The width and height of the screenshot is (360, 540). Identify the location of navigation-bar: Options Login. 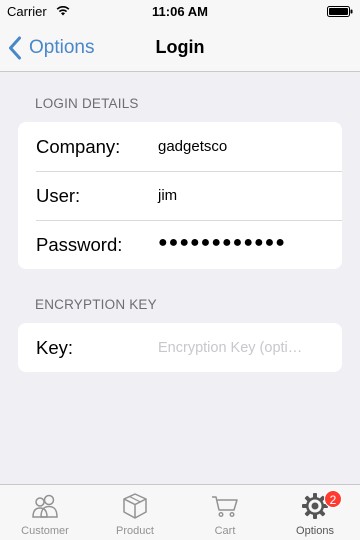
(180, 48).